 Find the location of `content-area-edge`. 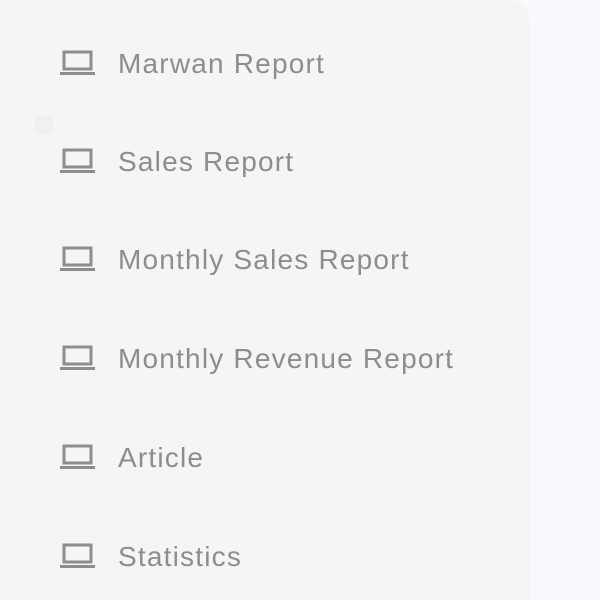

content-area-edge is located at coordinates (573, 300).